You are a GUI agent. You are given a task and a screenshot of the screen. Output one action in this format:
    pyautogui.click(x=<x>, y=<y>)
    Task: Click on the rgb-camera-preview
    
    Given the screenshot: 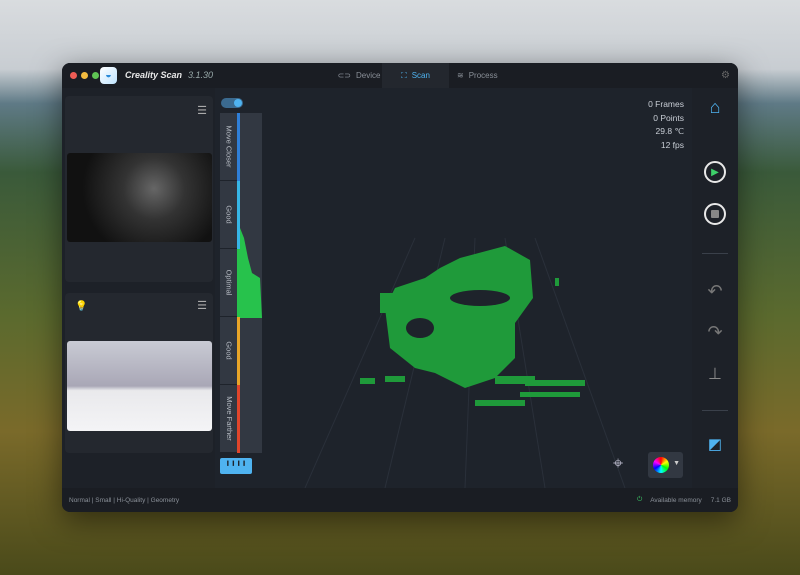 What is the action you would take?
    pyautogui.click(x=139, y=386)
    